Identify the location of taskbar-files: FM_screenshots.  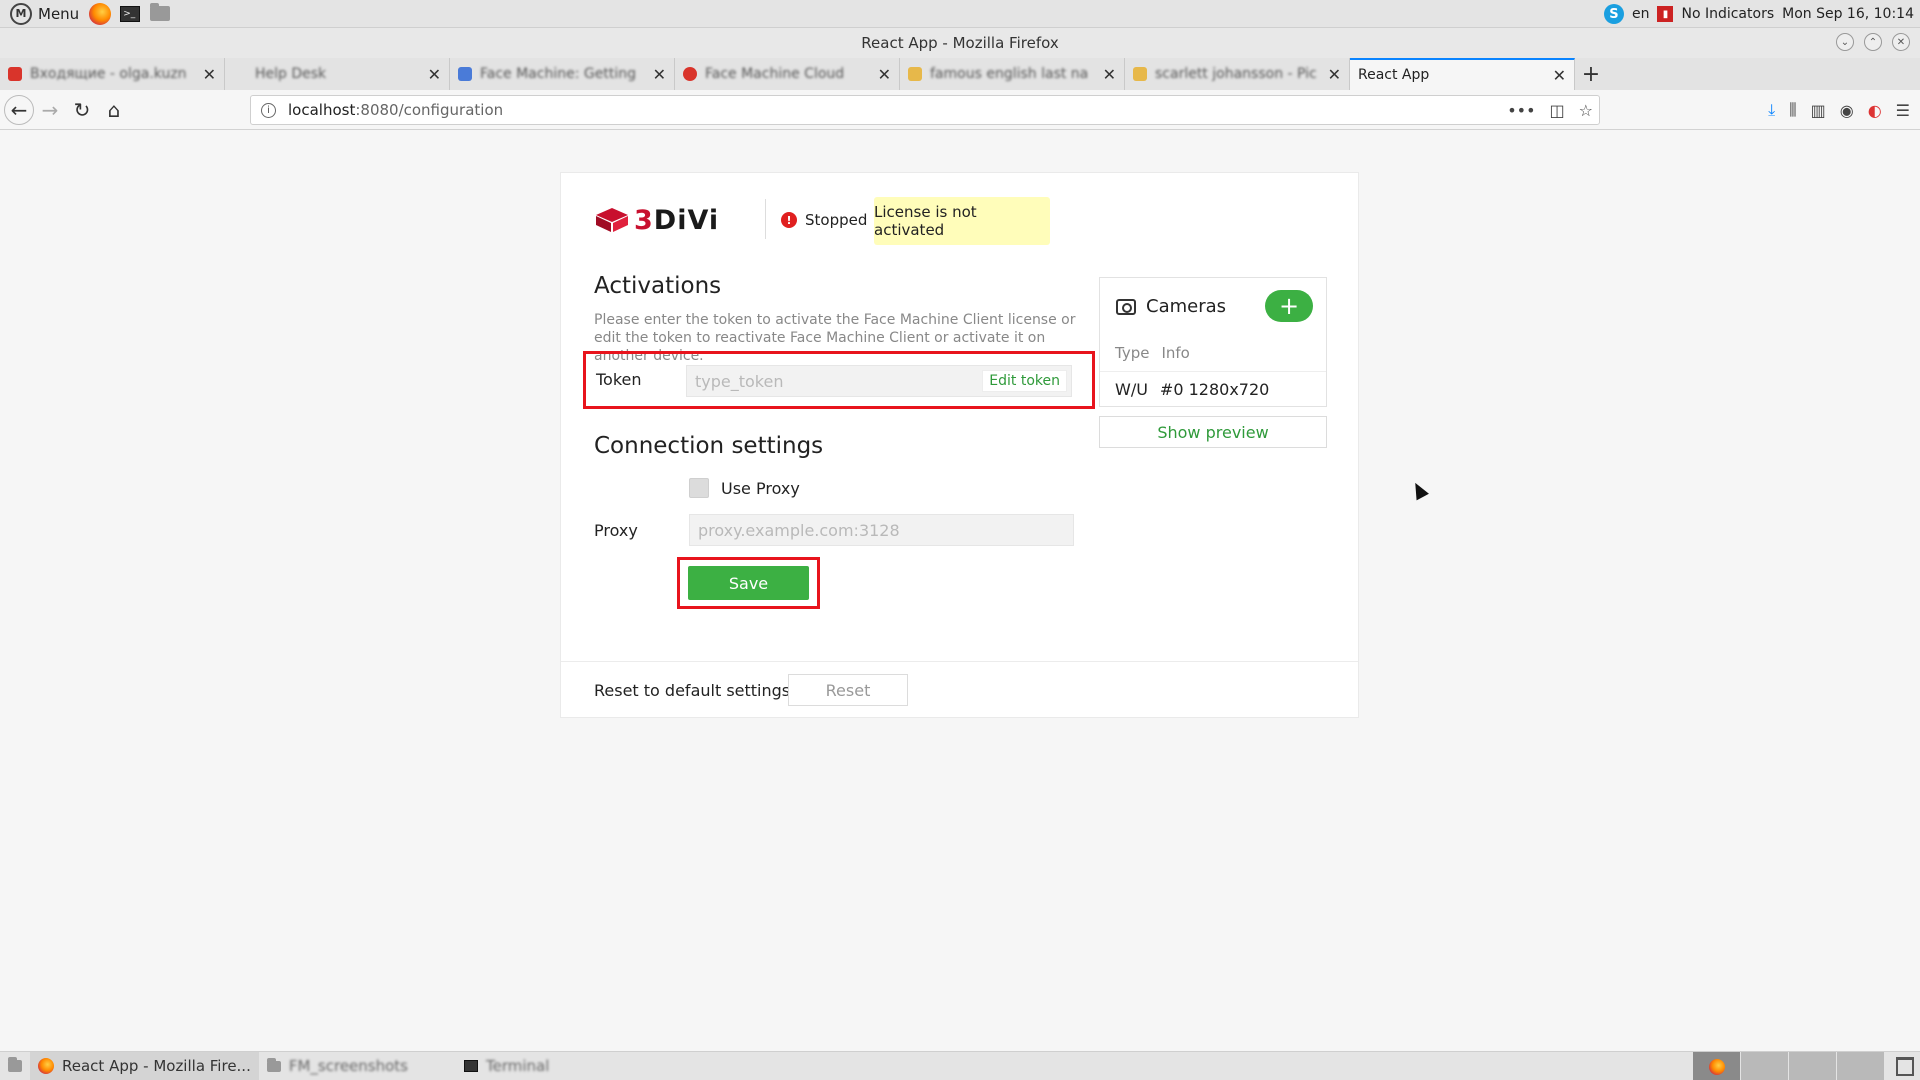
(337, 1066).